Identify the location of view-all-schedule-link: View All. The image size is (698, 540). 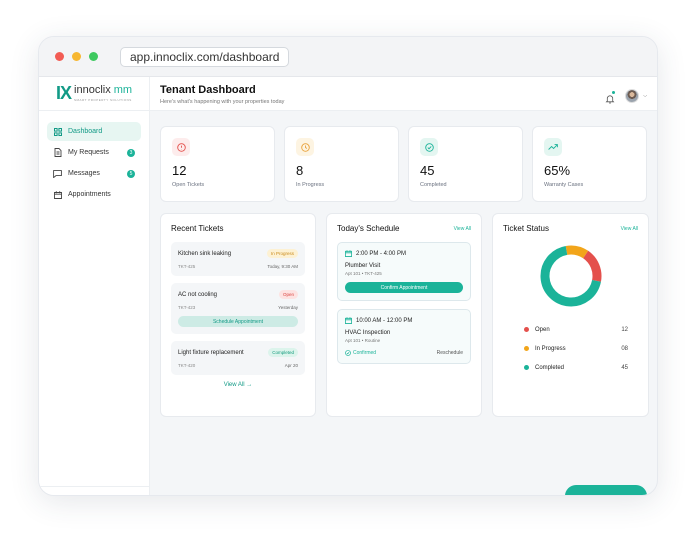
(462, 229).